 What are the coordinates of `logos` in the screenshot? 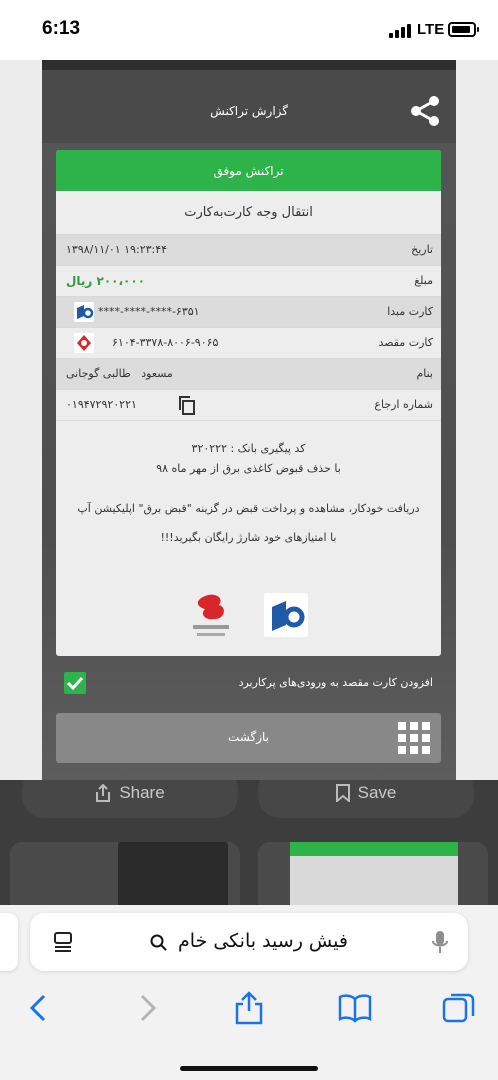 It's located at (248, 618).